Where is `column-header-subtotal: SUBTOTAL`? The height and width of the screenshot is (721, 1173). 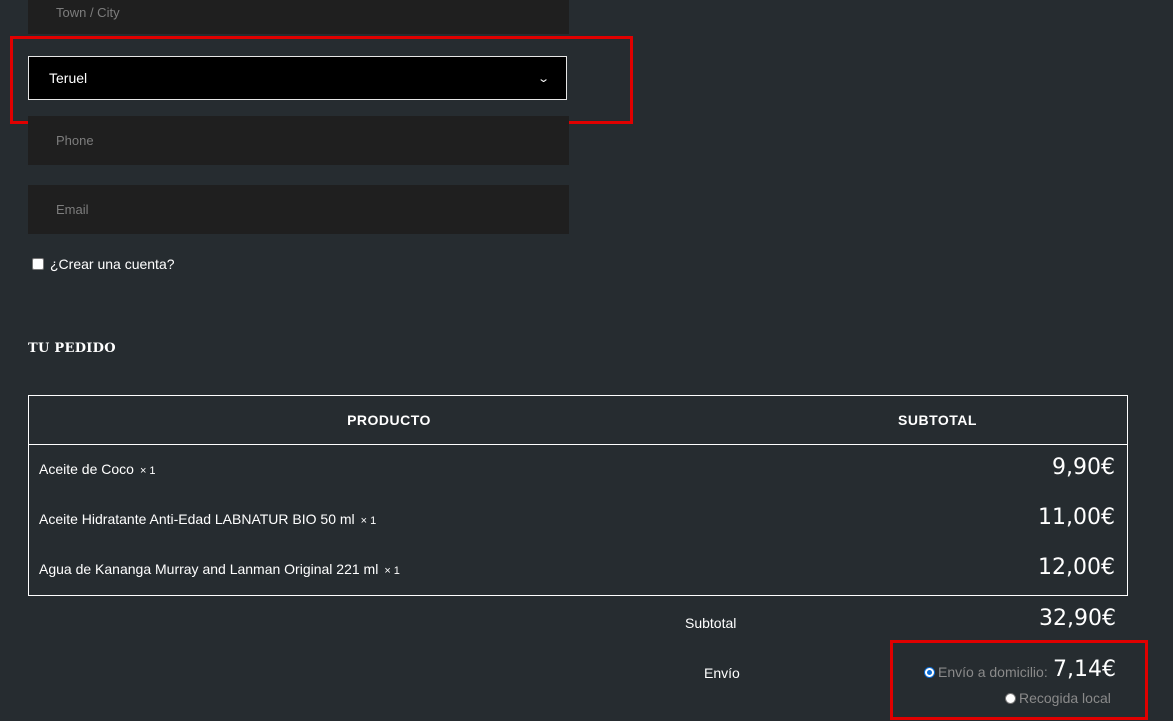 column-header-subtotal: SUBTOTAL is located at coordinates (937, 420).